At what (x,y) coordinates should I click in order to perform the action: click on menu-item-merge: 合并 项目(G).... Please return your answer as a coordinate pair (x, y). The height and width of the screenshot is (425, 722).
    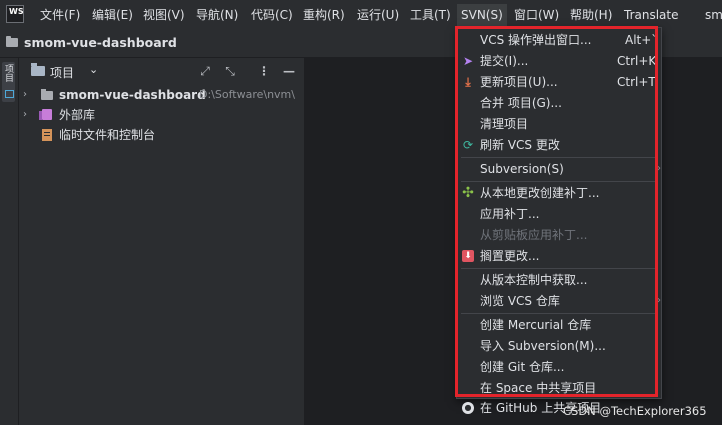
    Looking at the image, I should click on (559, 103).